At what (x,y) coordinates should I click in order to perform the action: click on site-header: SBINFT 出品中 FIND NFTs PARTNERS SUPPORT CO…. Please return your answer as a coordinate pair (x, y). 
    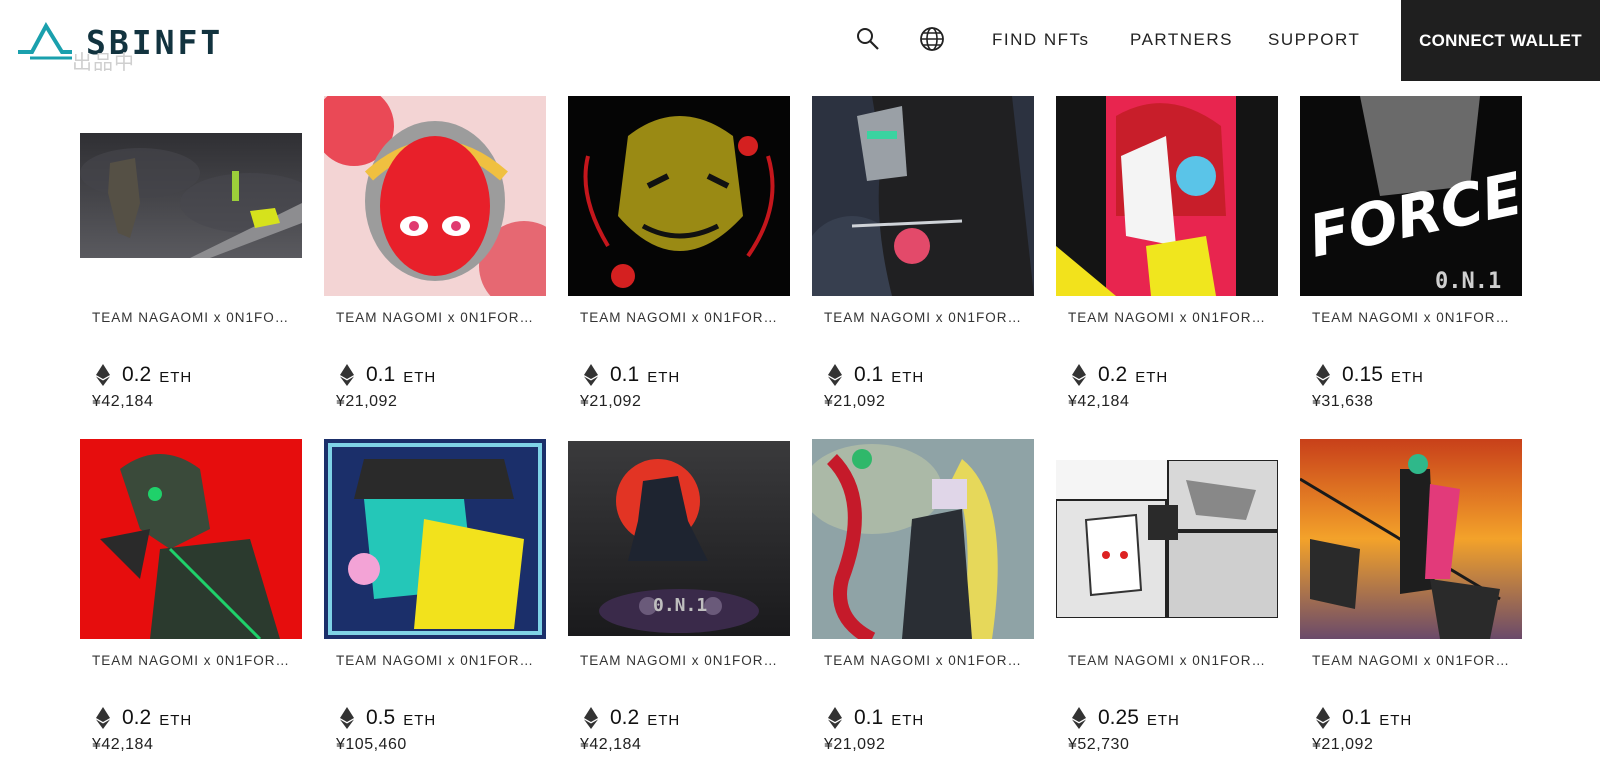
    Looking at the image, I should click on (800, 40).